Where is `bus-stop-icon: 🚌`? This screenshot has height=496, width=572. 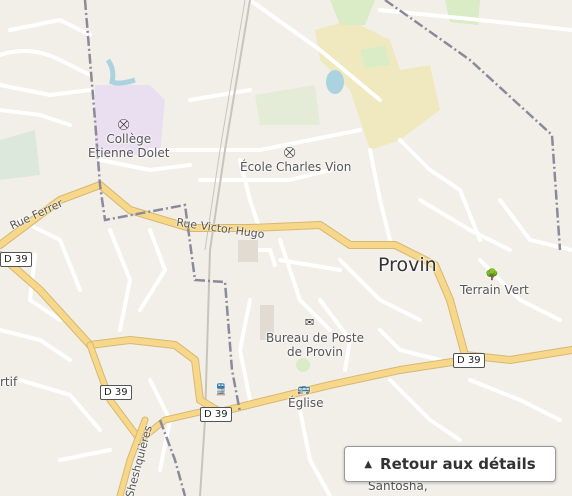
bus-stop-icon: 🚌 is located at coordinates (304, 388).